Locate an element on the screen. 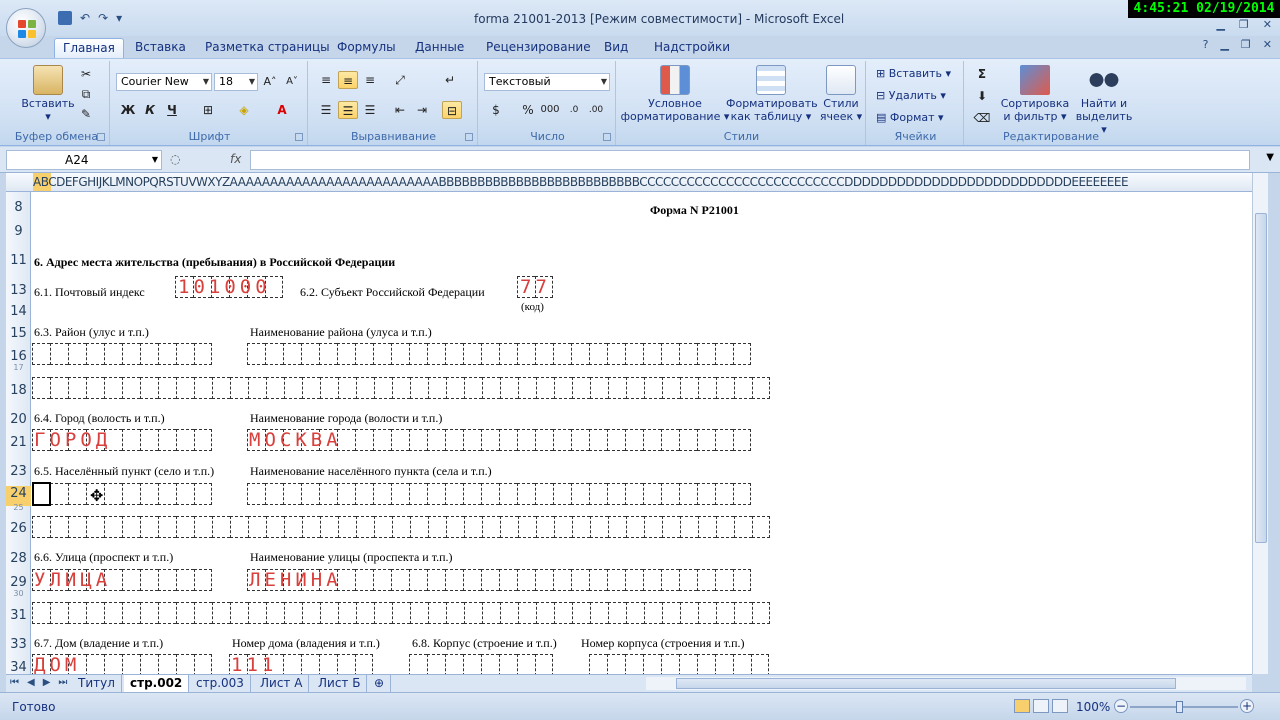 The height and width of the screenshot is (720, 1280). format-painter-icon: ✎ is located at coordinates (86, 114).